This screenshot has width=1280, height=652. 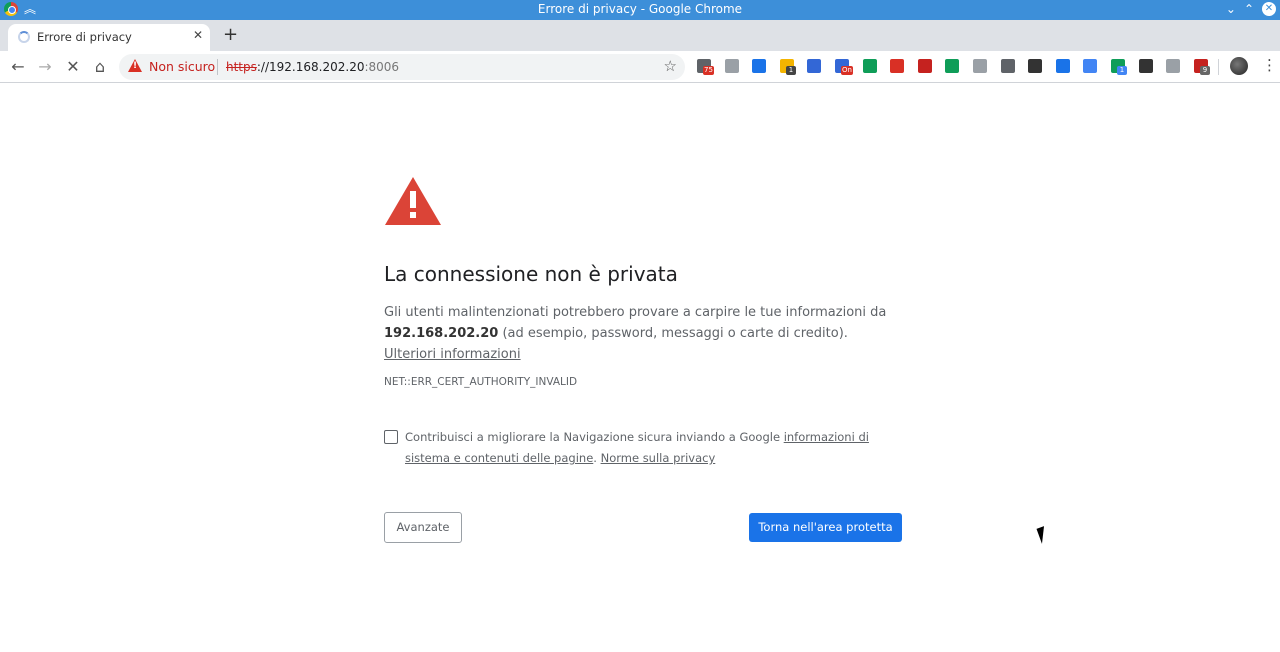 What do you see at coordinates (1043, 535) in the screenshot?
I see `mouse-cursor-icon` at bounding box center [1043, 535].